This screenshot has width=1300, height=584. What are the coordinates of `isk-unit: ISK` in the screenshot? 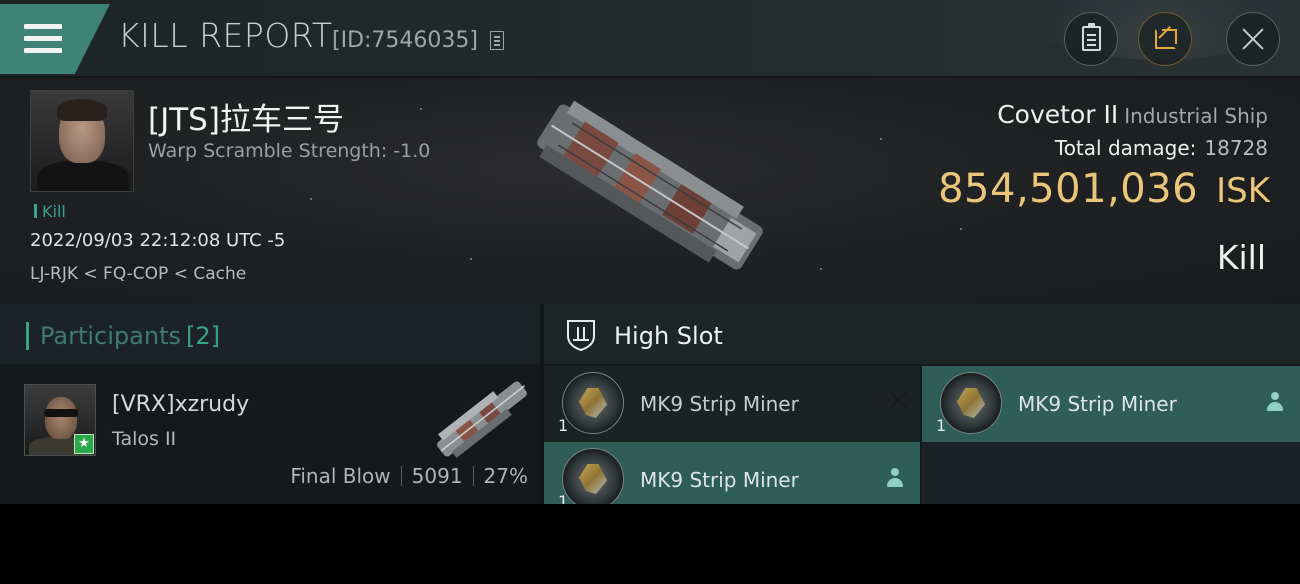 It's located at (1243, 191).